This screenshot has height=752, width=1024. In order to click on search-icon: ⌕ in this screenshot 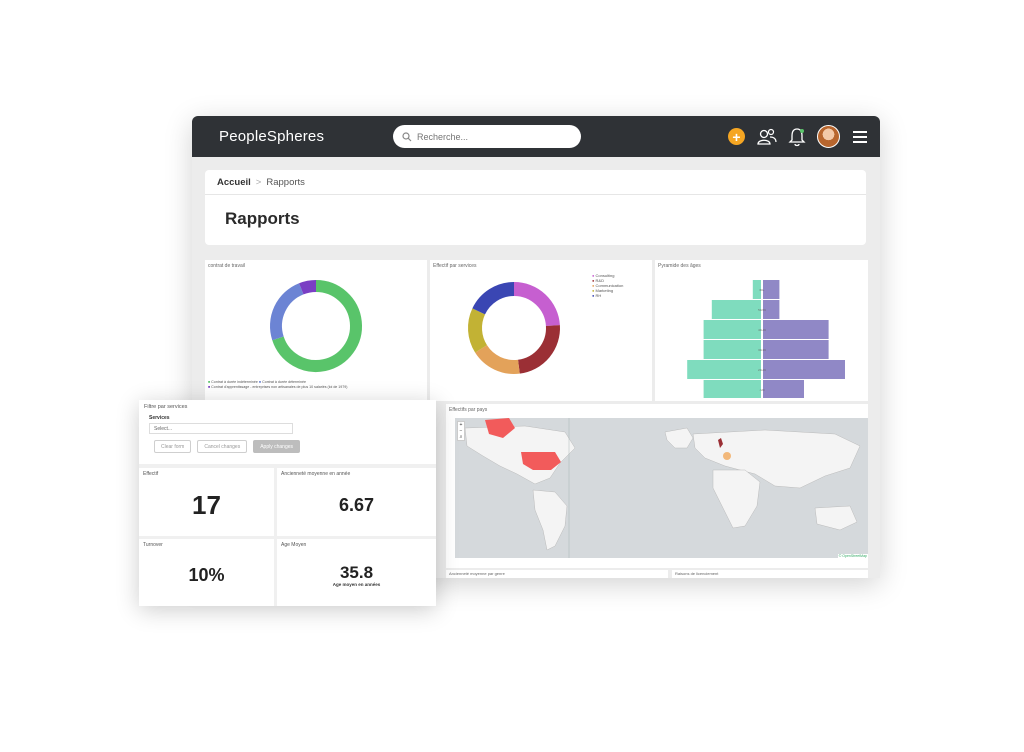, I will do `click(461, 437)`.